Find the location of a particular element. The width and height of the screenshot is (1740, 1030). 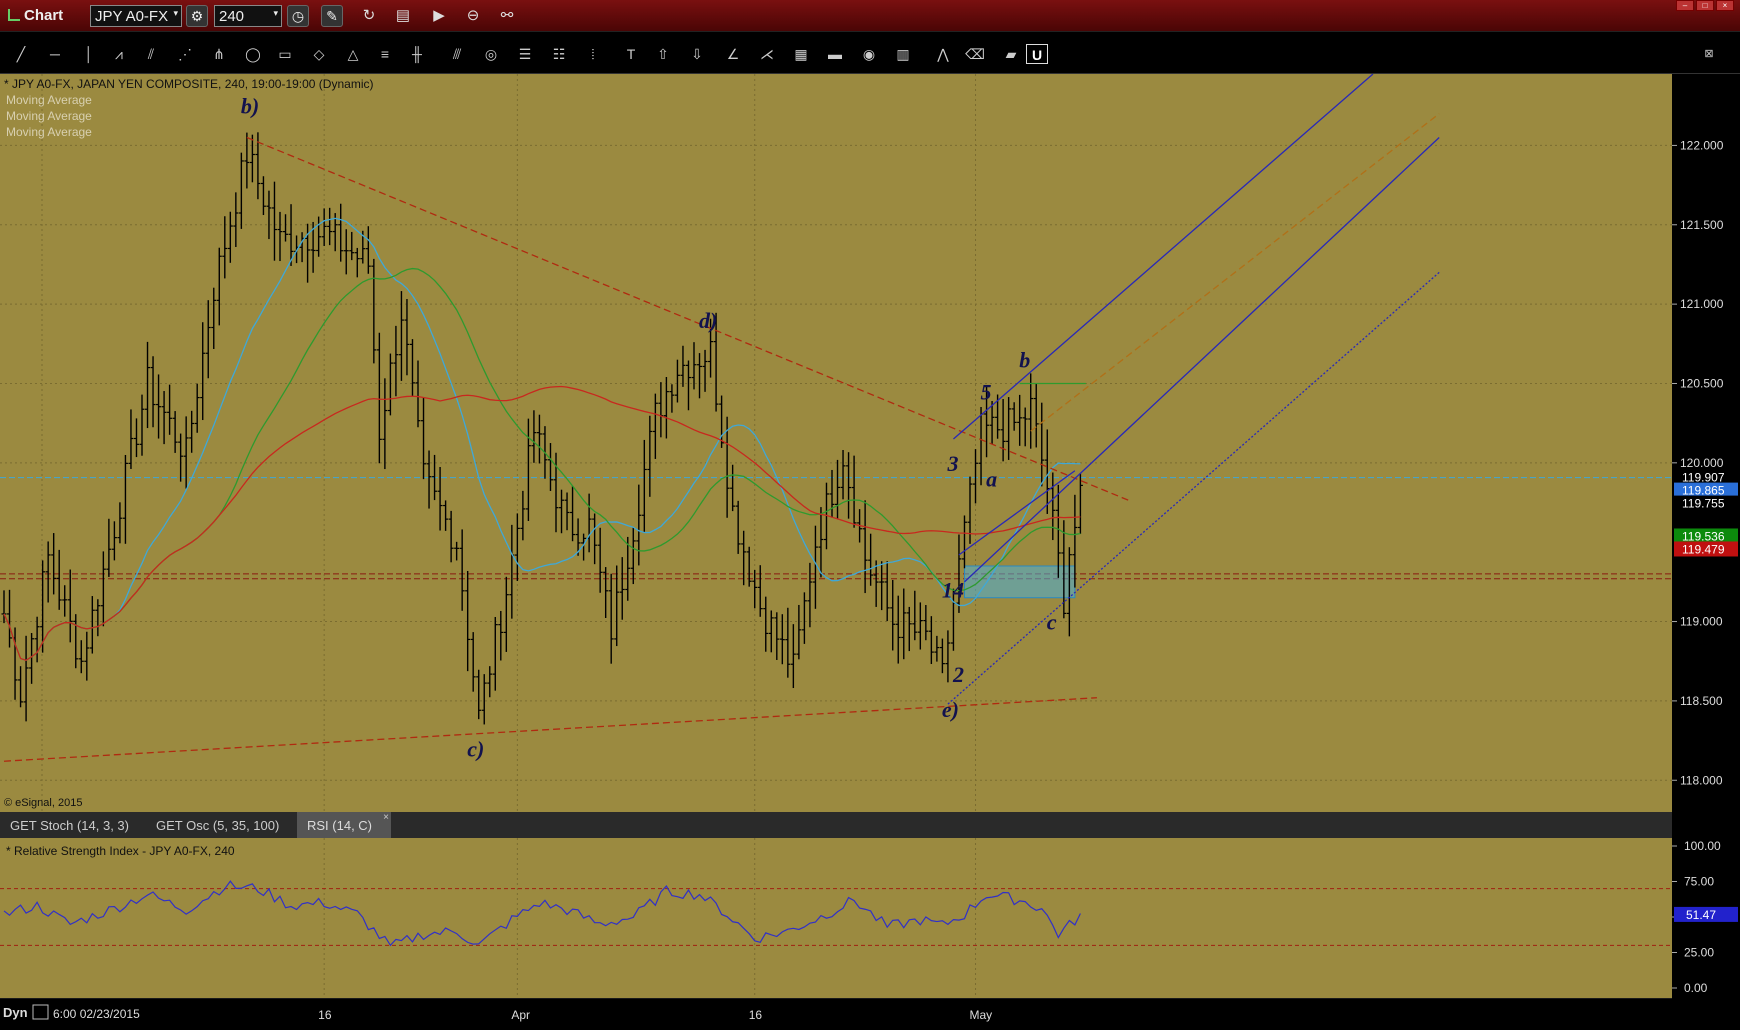

vertical-line-tool-icon: │ is located at coordinates (89, 54).